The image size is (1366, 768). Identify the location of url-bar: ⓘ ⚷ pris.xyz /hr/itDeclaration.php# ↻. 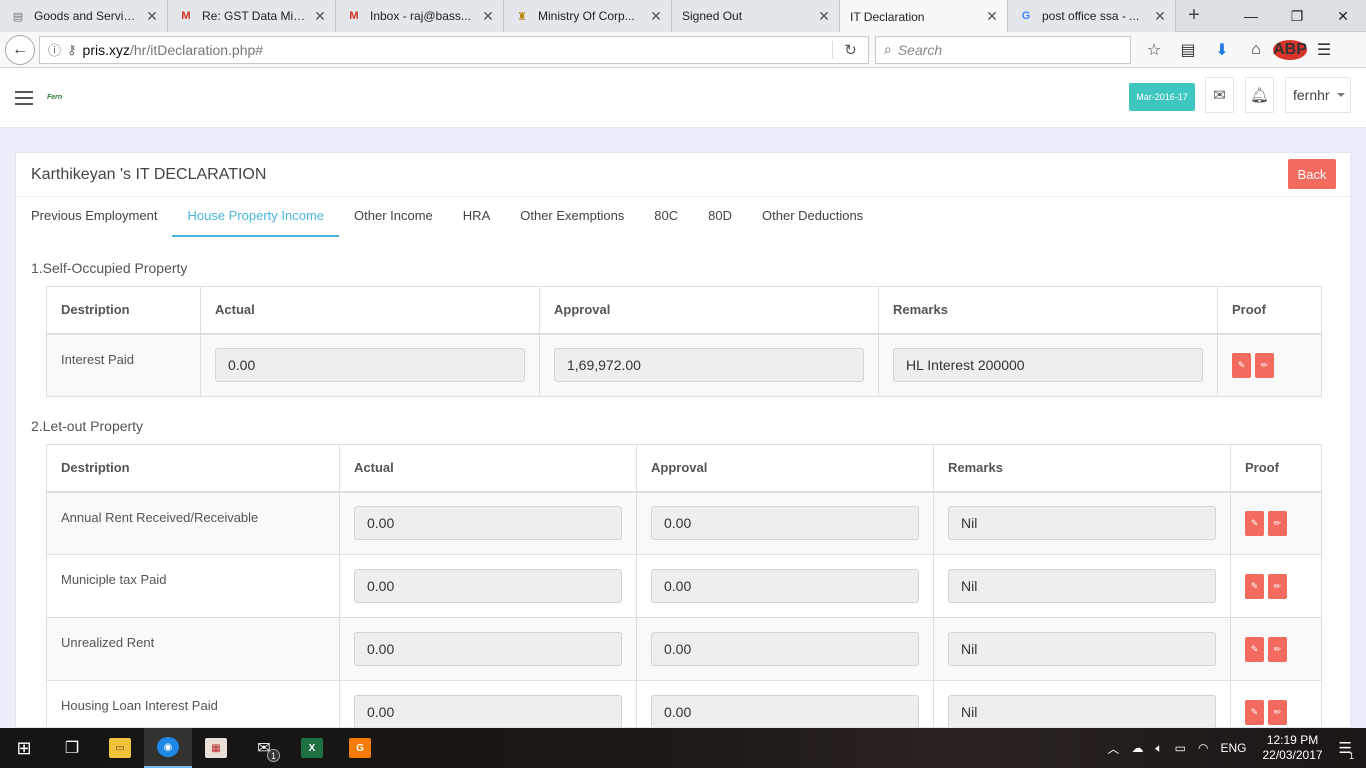
(454, 49).